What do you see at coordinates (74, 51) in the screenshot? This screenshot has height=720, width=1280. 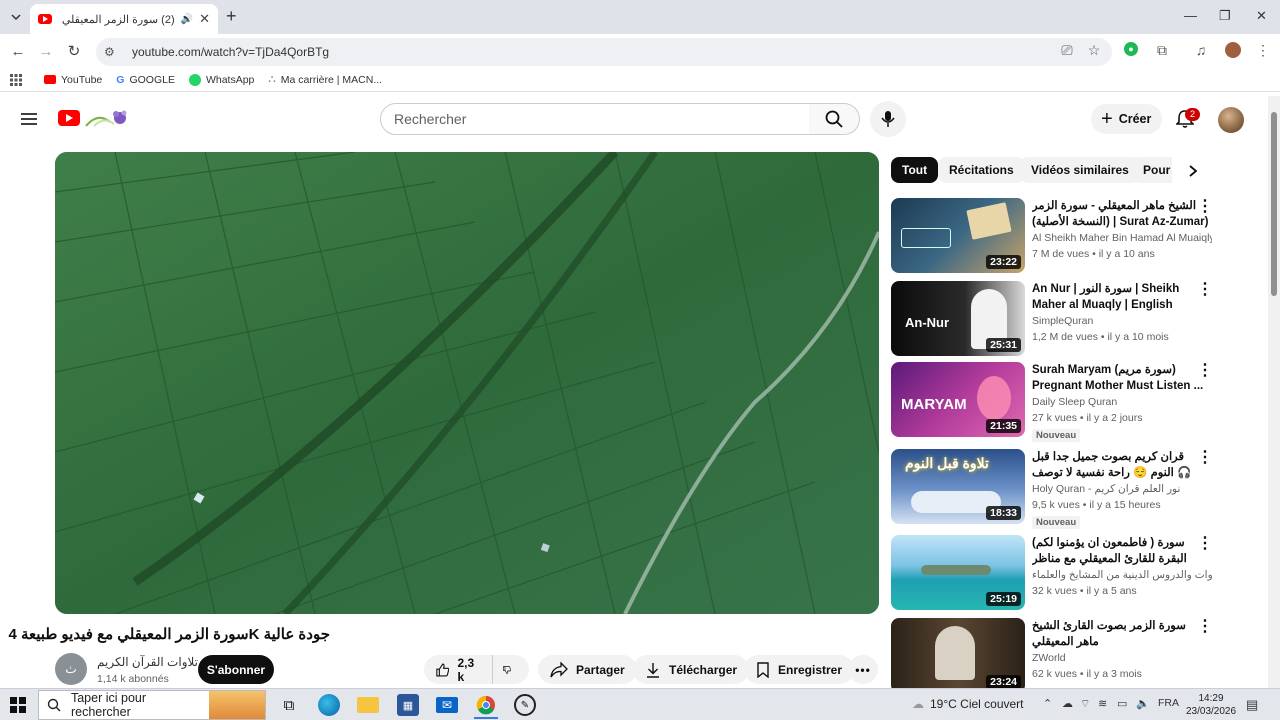 I see `reload-icon: ↻` at bounding box center [74, 51].